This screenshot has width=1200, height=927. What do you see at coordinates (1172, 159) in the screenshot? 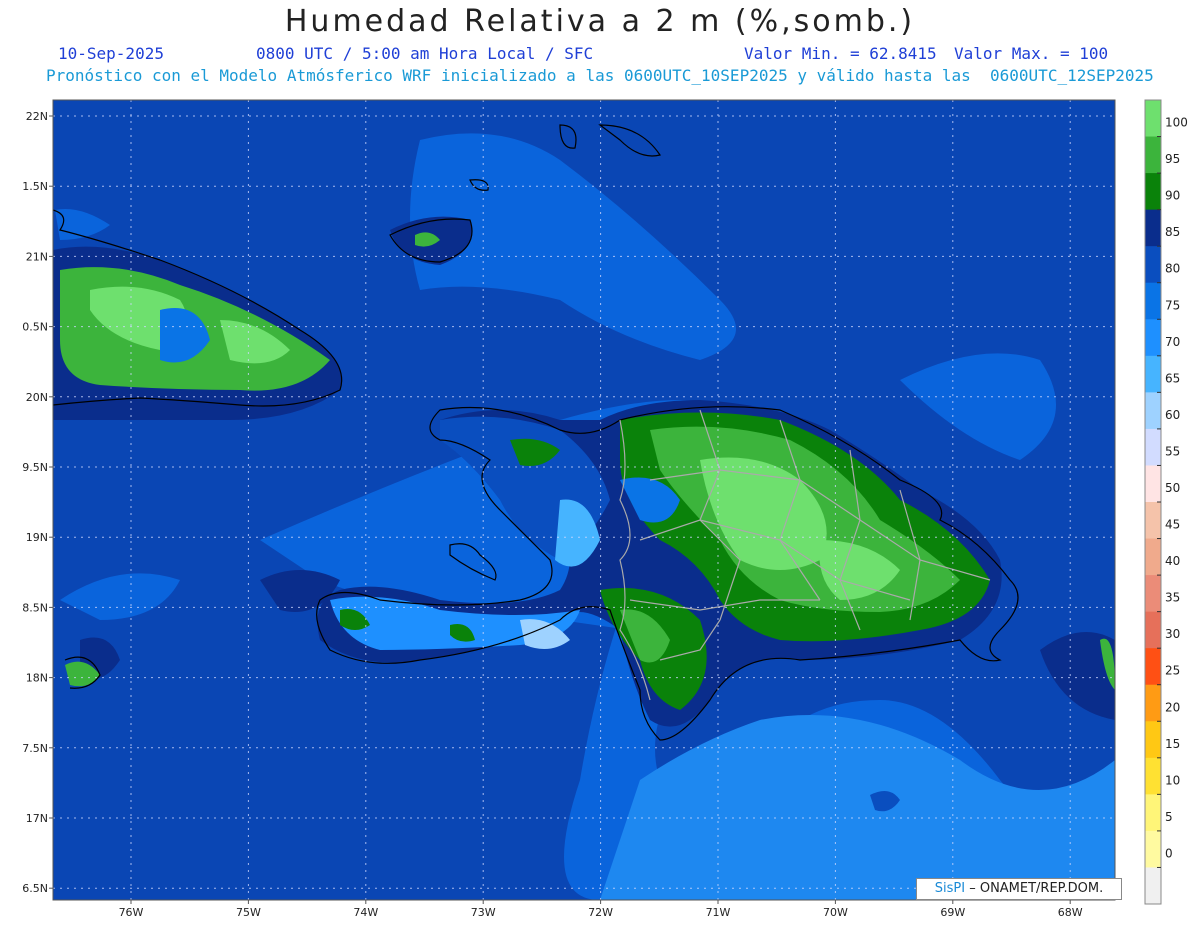
I see `colorbar-label: 95` at bounding box center [1172, 159].